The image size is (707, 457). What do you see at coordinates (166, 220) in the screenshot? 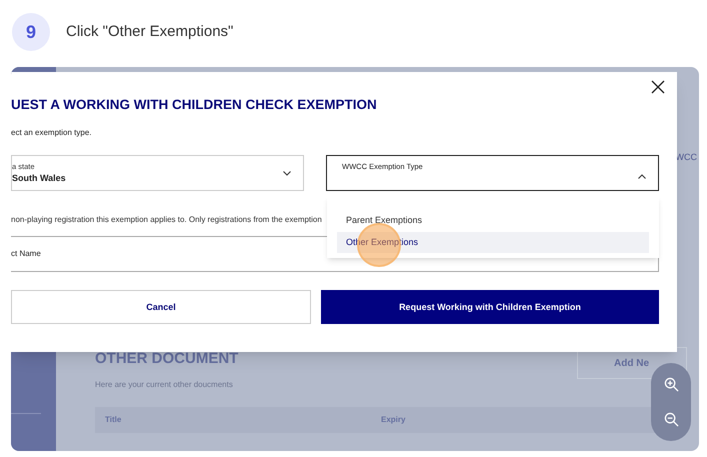
I see `note-text: non-playing registration this exemption applies to. Only registrations from the exemption` at bounding box center [166, 220].